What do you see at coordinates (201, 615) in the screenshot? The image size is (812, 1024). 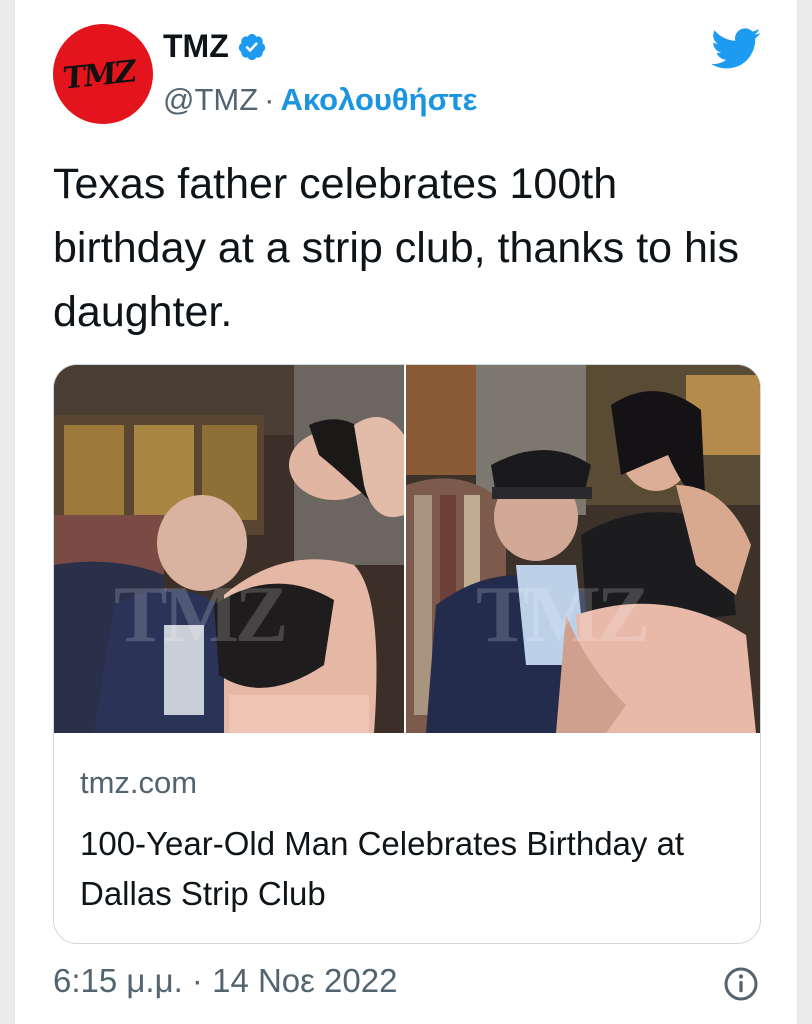 I see `card-photo-watermark-left: TMZ` at bounding box center [201, 615].